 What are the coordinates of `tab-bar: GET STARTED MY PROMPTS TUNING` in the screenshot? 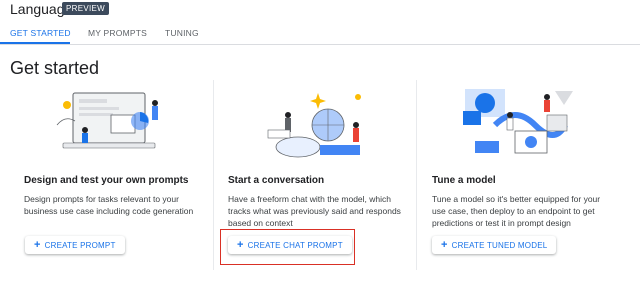 It's located at (320, 33).